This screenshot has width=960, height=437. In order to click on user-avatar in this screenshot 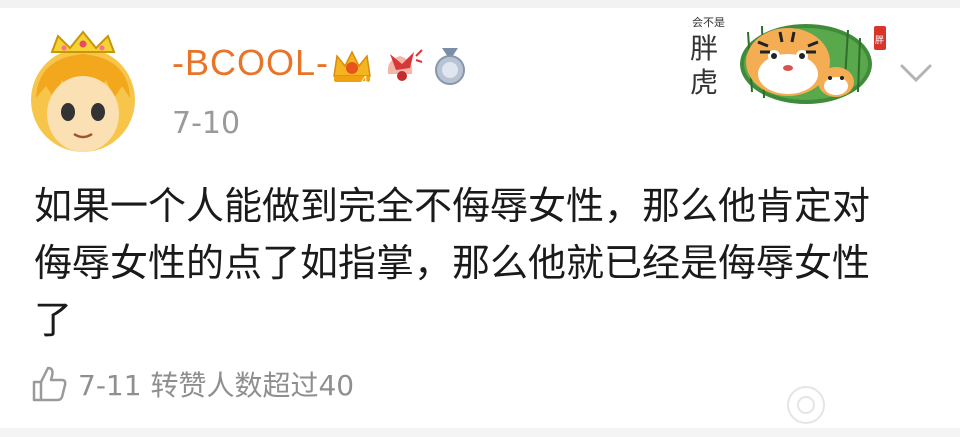, I will do `click(83, 93)`.